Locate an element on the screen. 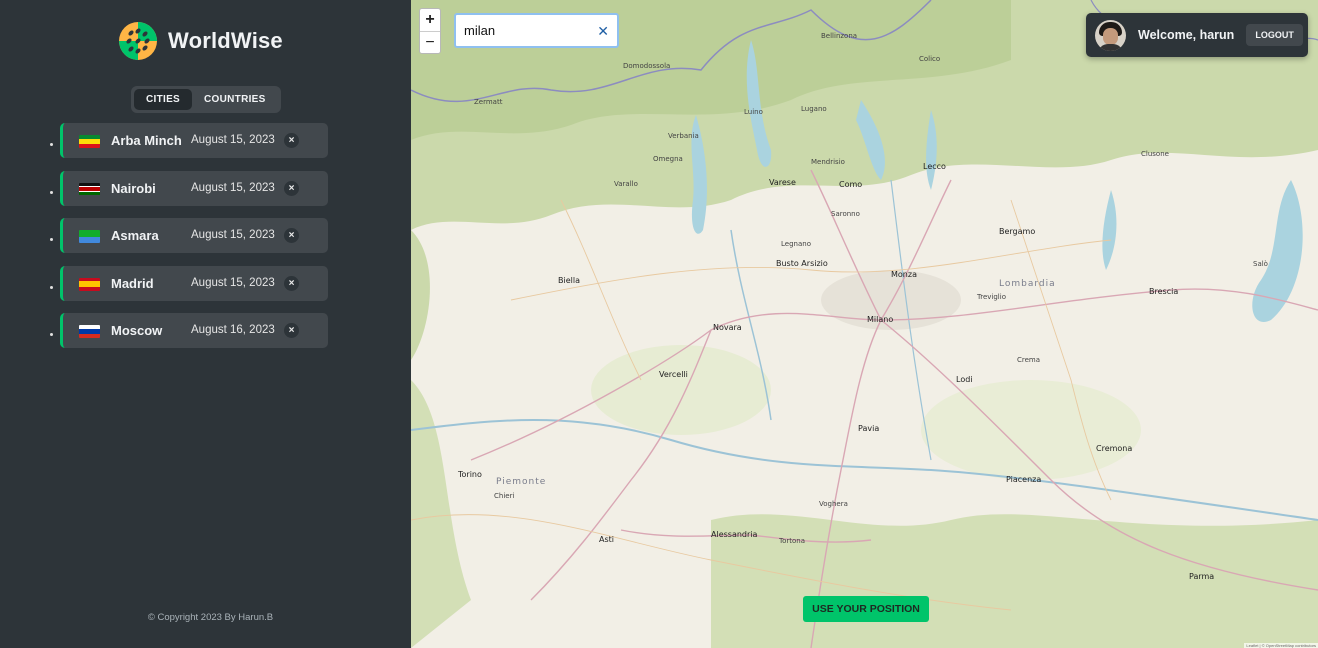 This screenshot has width=1318, height=648. city-item-arba-minch: Arba Minch August 15, 2023 × is located at coordinates (189, 140).